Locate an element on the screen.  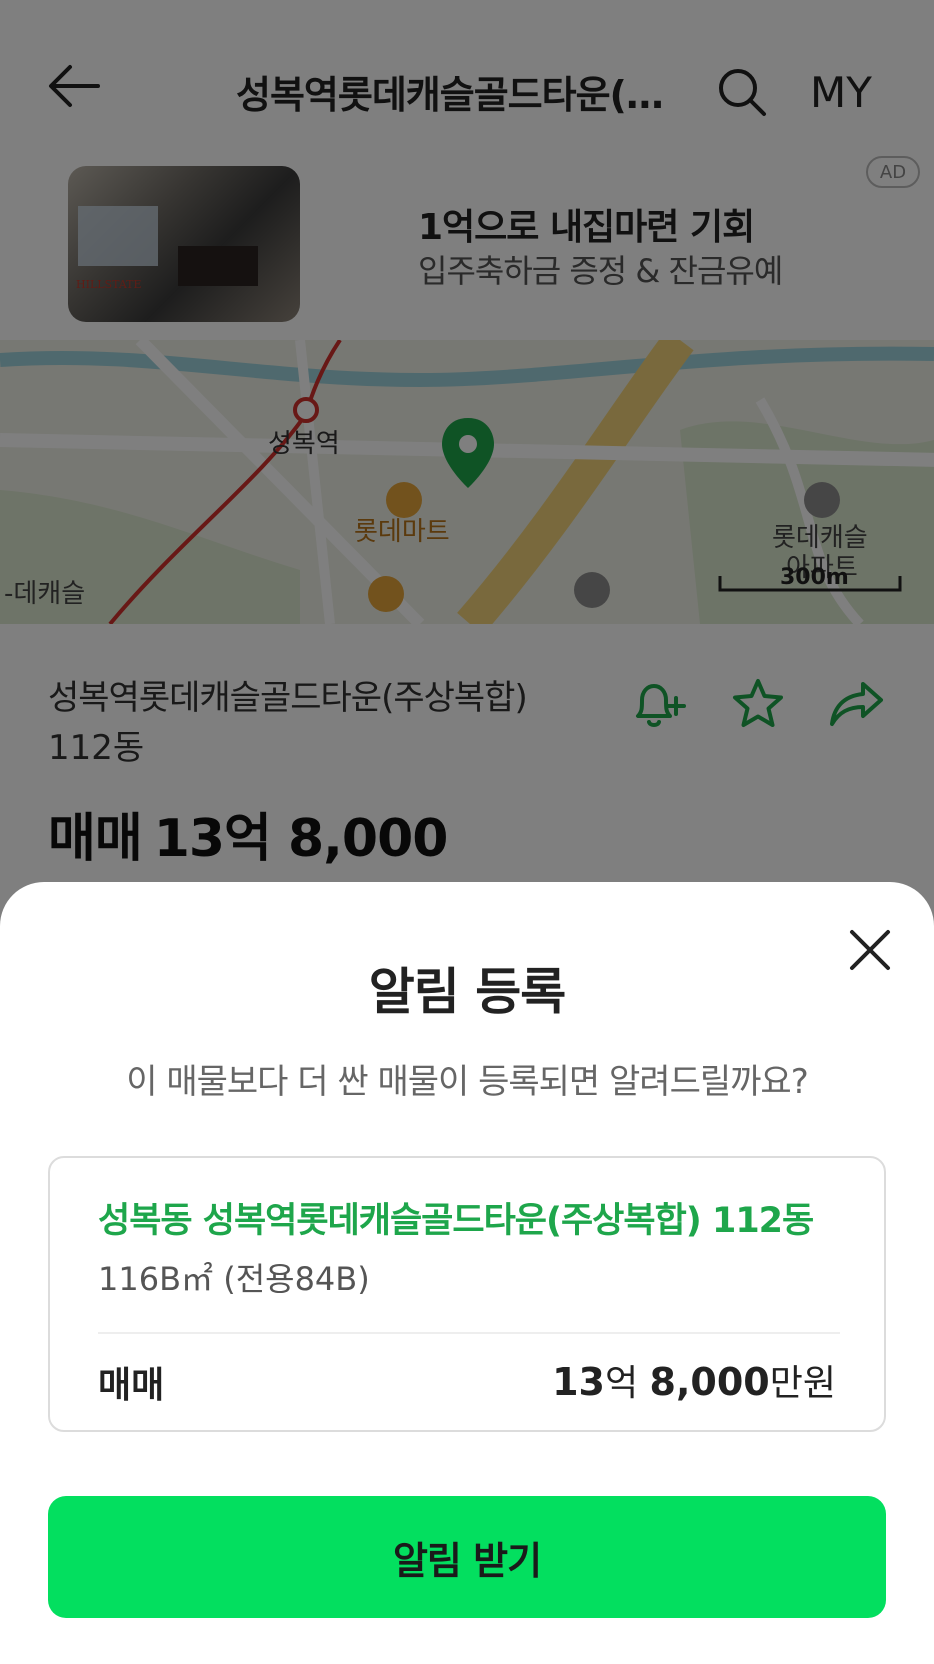
card-price-eok-num: 13 is located at coordinates (578, 1382).